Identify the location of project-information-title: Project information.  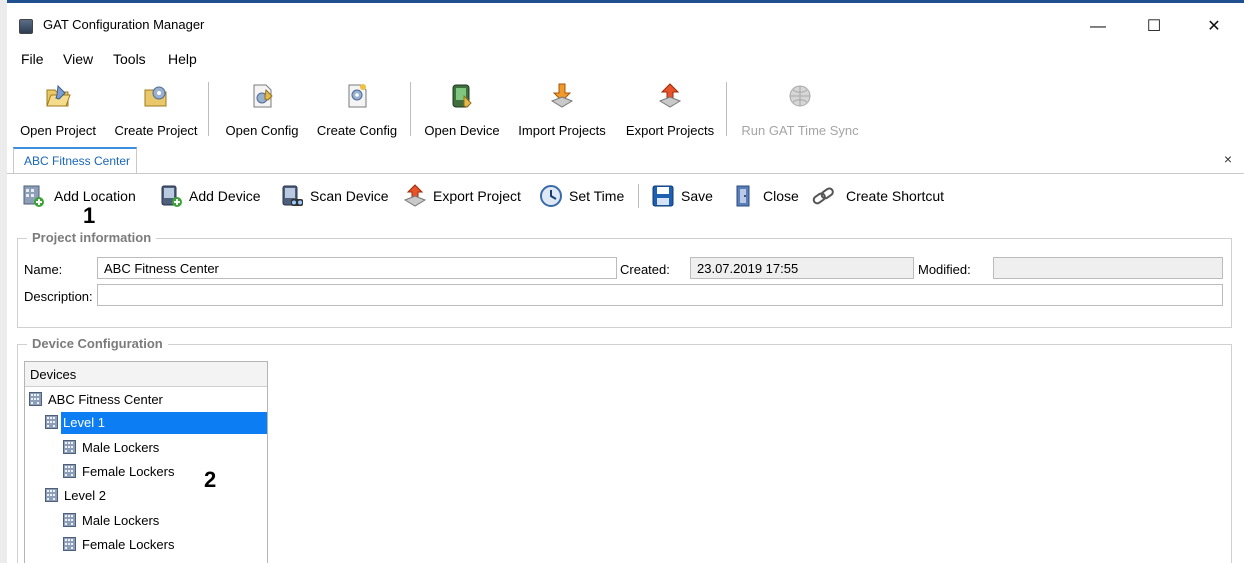
(92, 237).